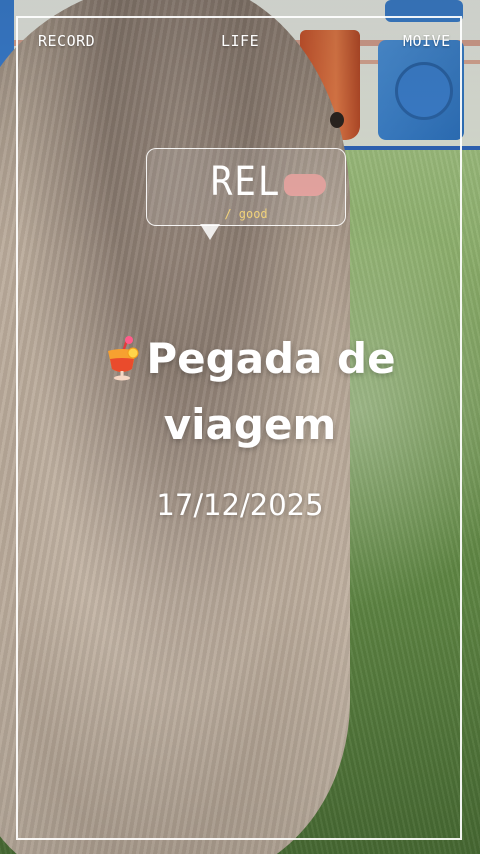  I want to click on tropical-cocktail-icon, so click(122, 365).